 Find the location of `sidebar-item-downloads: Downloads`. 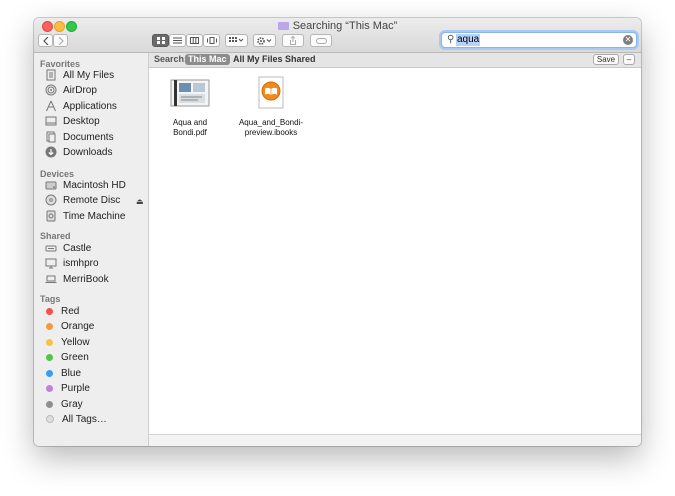

sidebar-item-downloads: Downloads is located at coordinates (78, 152).